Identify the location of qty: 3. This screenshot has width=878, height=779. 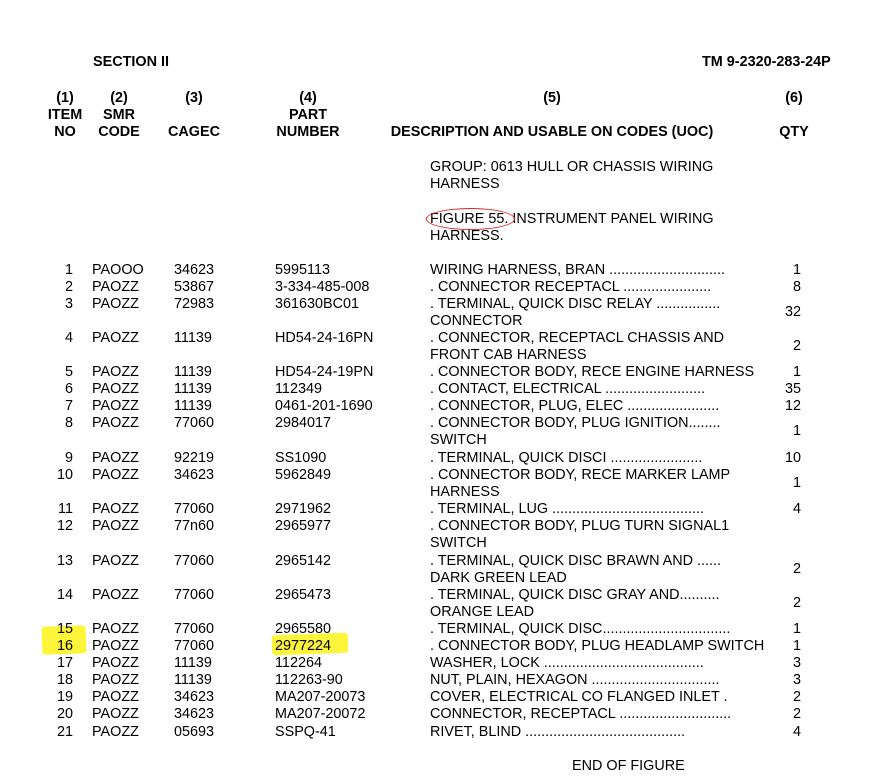
(796, 680).